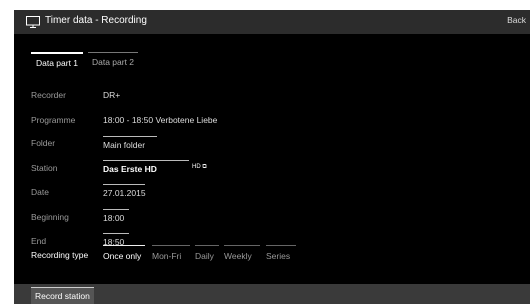  I want to click on bottom-bar: Record station, so click(272, 294).